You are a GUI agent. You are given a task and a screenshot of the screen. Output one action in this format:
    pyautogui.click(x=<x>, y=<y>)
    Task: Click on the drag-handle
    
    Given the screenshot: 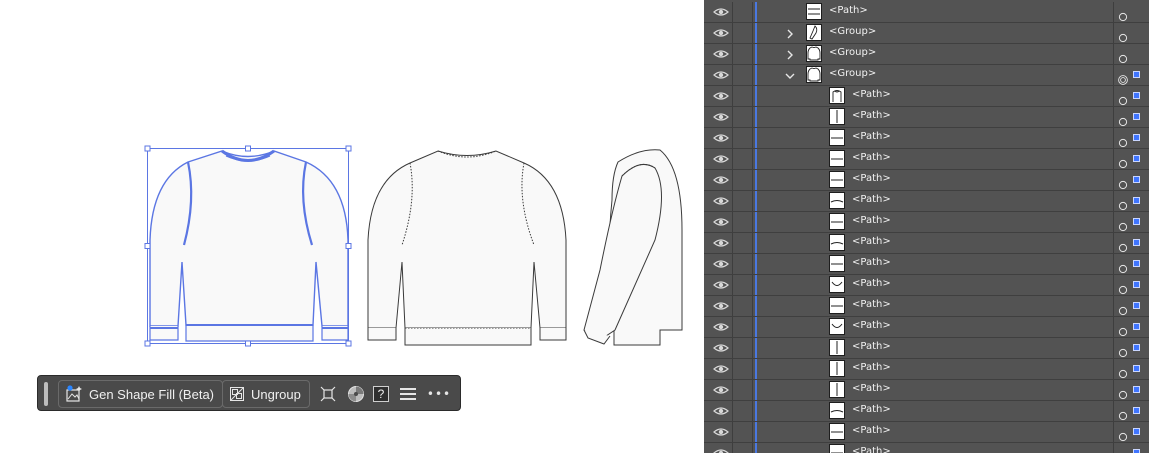 What is the action you would take?
    pyautogui.click(x=46, y=394)
    